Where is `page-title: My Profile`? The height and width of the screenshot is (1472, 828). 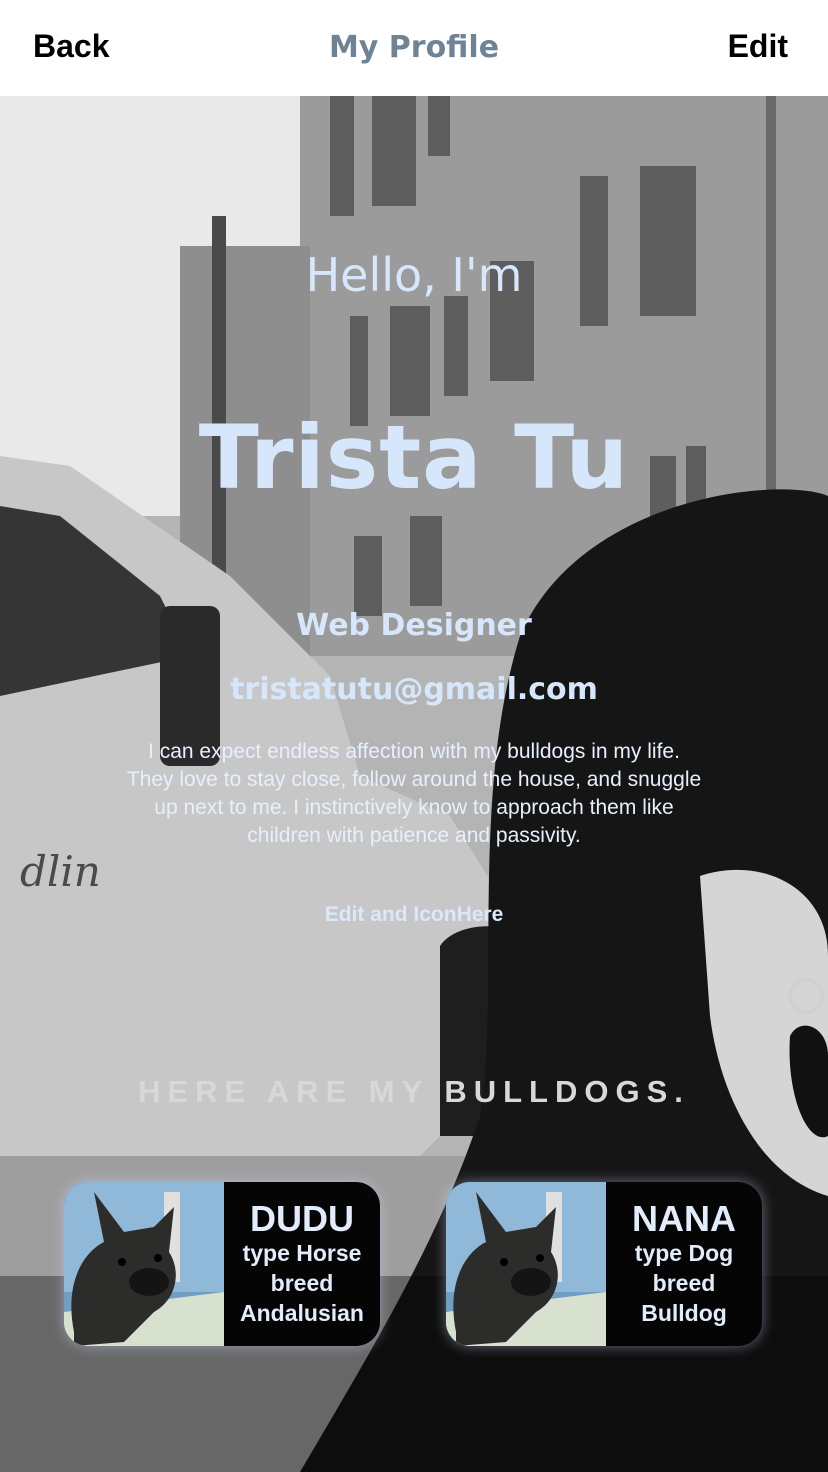 page-title: My Profile is located at coordinates (414, 47).